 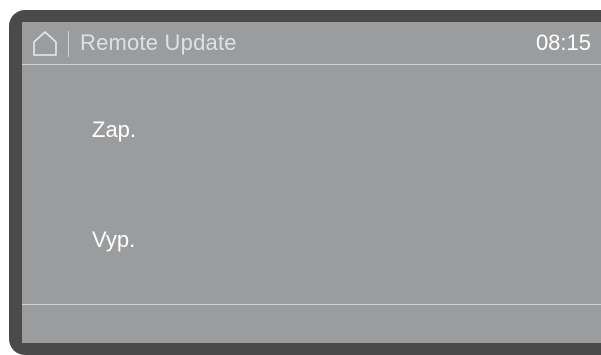 What do you see at coordinates (114, 239) in the screenshot?
I see `option-off-label: Vyp.` at bounding box center [114, 239].